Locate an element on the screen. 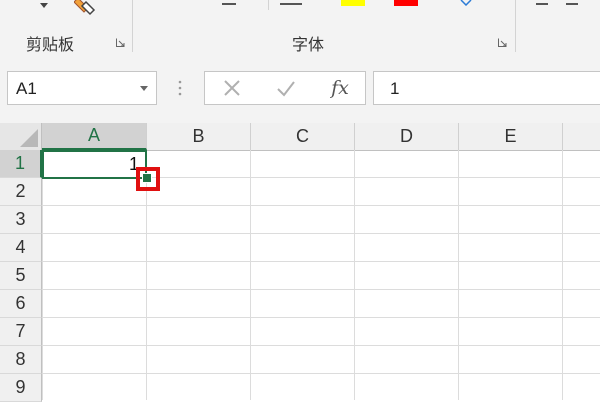 Image resolution: width=600 pixels, height=402 pixels. clipboard-dialog-launcher-icon is located at coordinates (120, 42).